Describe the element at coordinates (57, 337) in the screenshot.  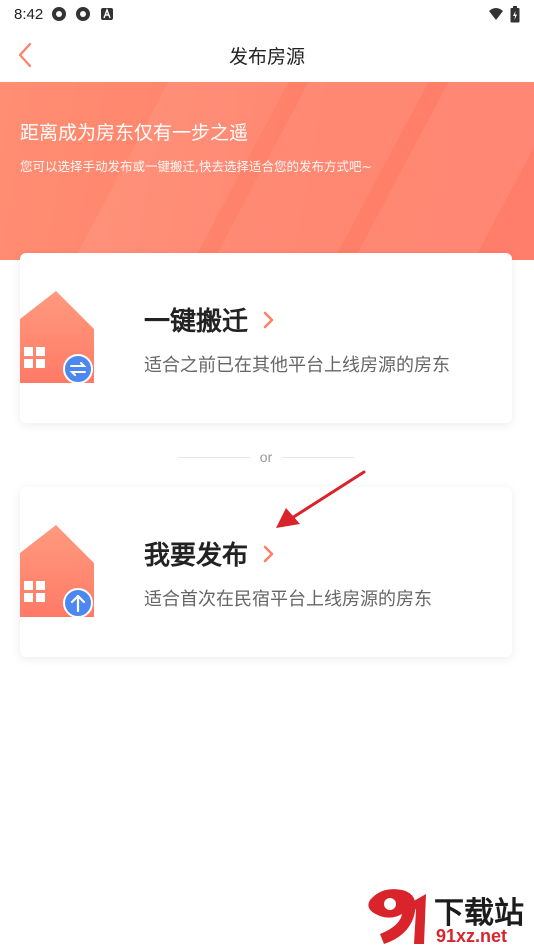
I see `house-swap-icon` at that location.